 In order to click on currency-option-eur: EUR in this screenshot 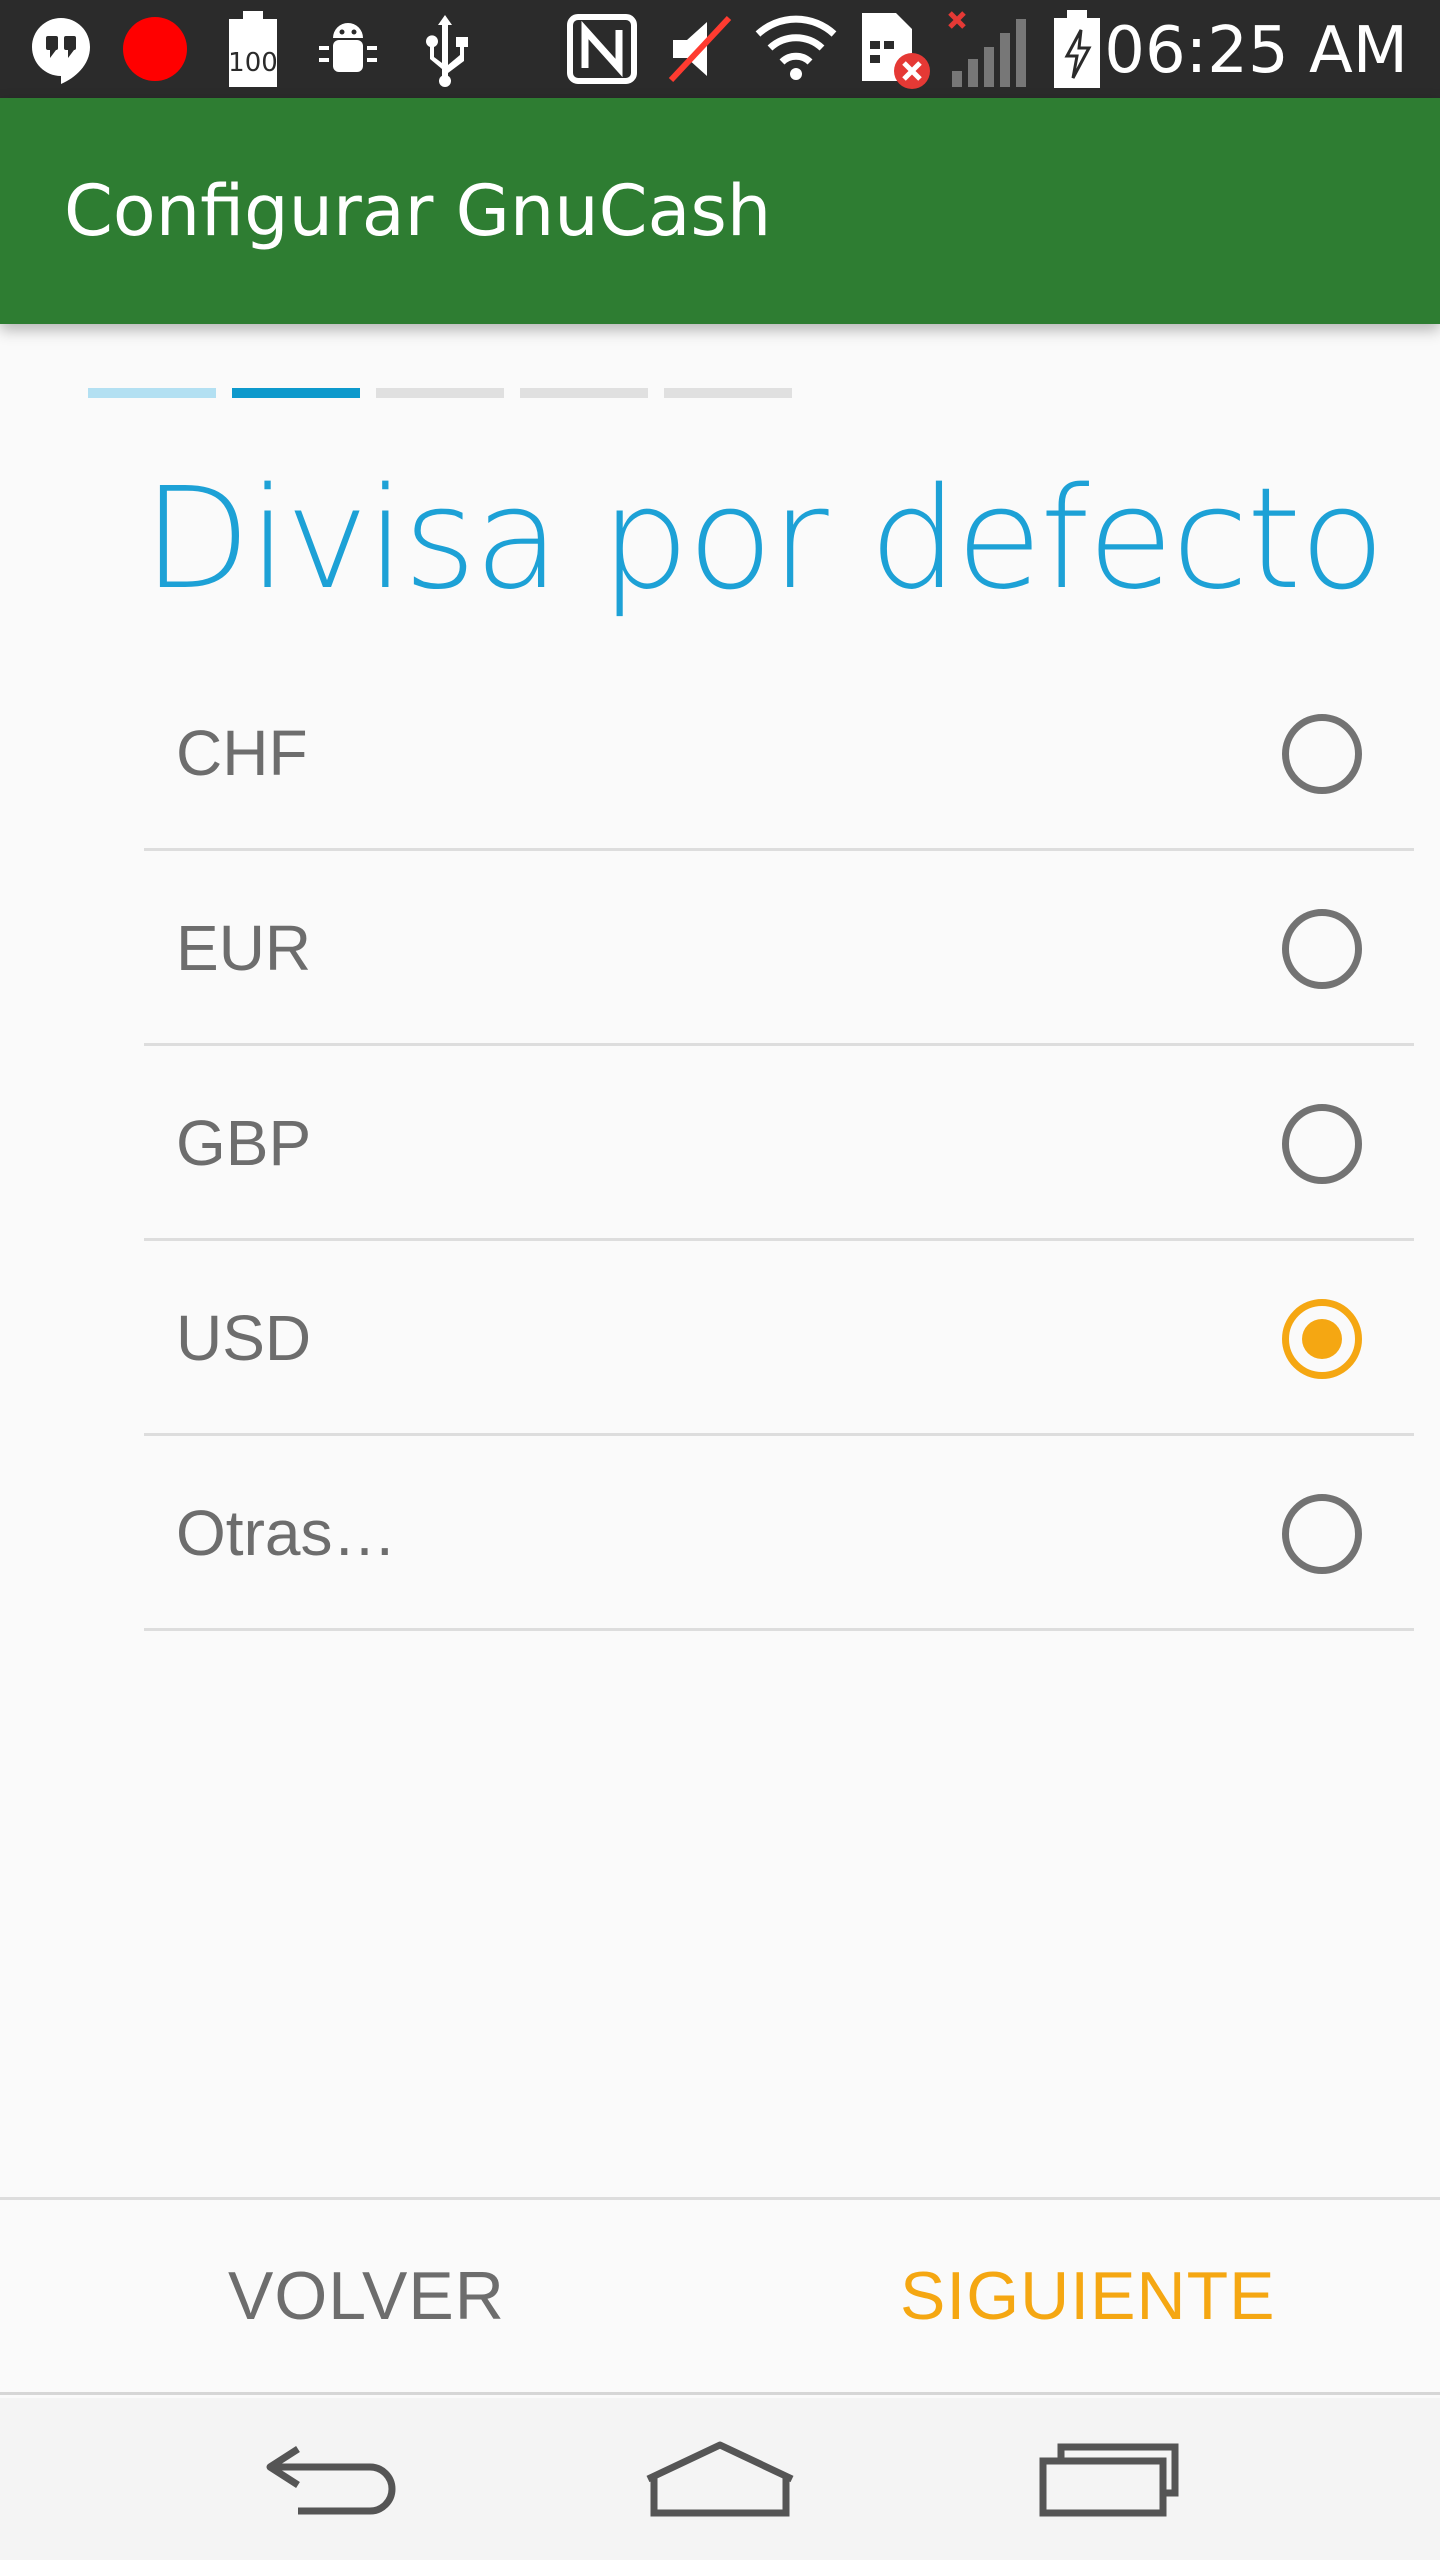, I will do `click(779, 948)`.